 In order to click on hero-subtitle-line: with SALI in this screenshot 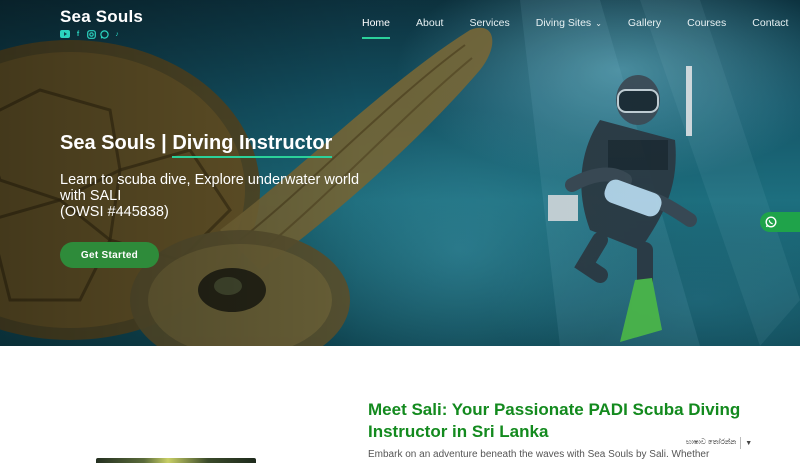, I will do `click(91, 196)`.